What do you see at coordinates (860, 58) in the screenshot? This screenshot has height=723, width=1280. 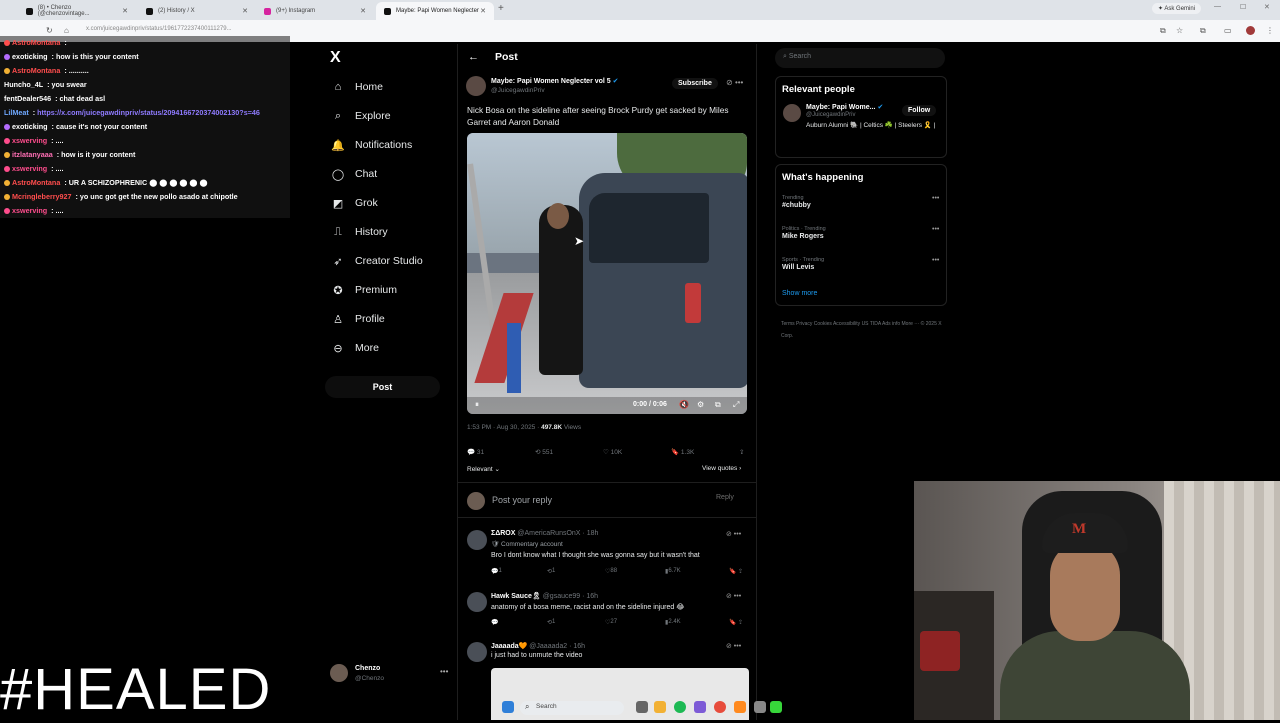 I see `search-input: ⌕ Search` at bounding box center [860, 58].